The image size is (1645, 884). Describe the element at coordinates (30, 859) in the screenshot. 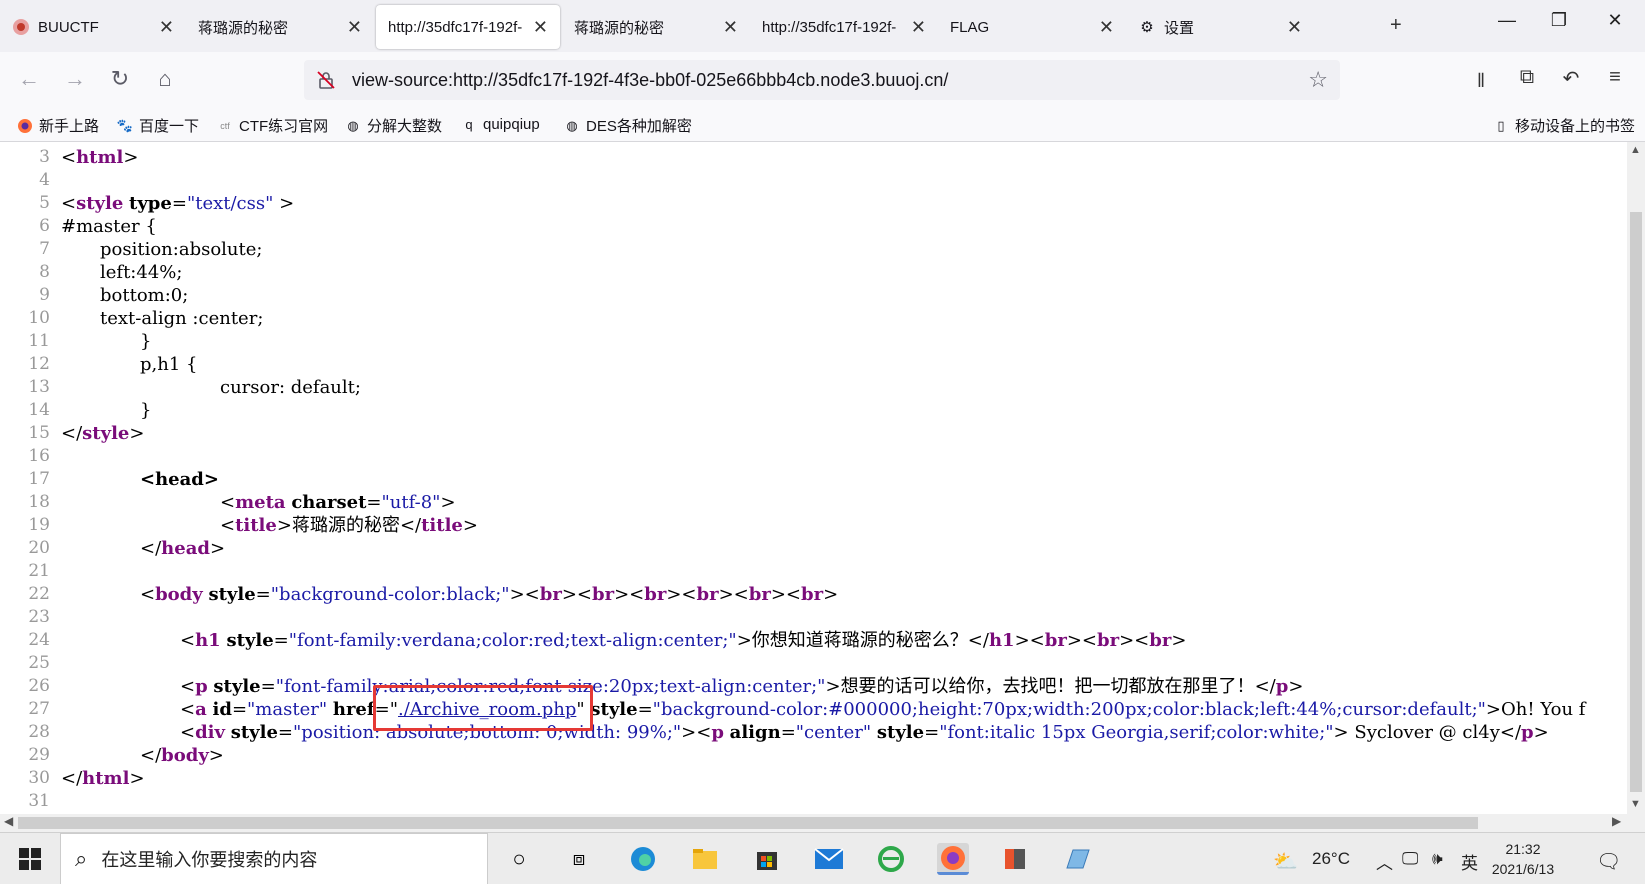

I see `windows-start-icon` at that location.